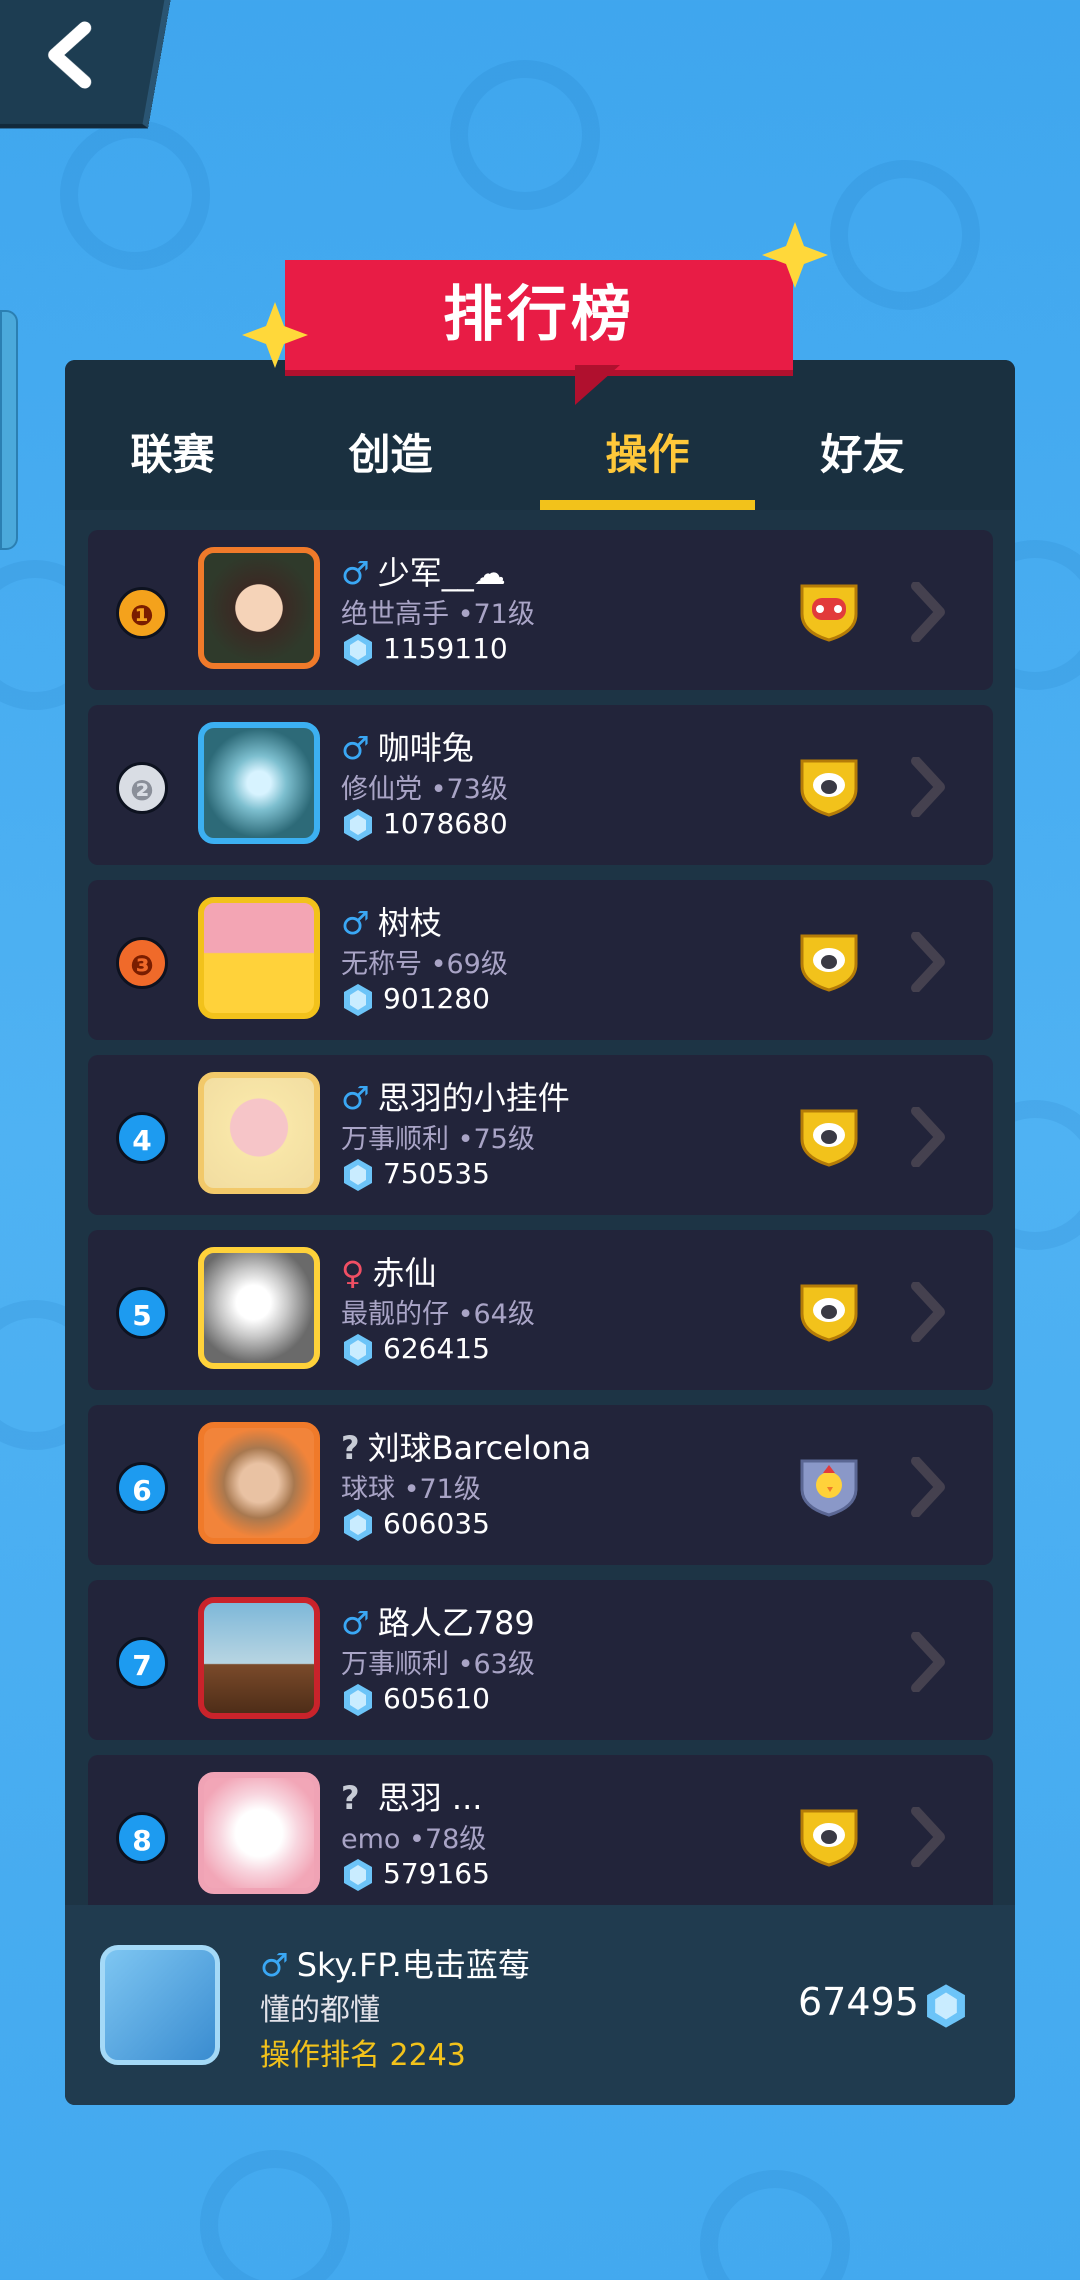  What do you see at coordinates (172, 455) in the screenshot?
I see `tab-league: 联赛` at bounding box center [172, 455].